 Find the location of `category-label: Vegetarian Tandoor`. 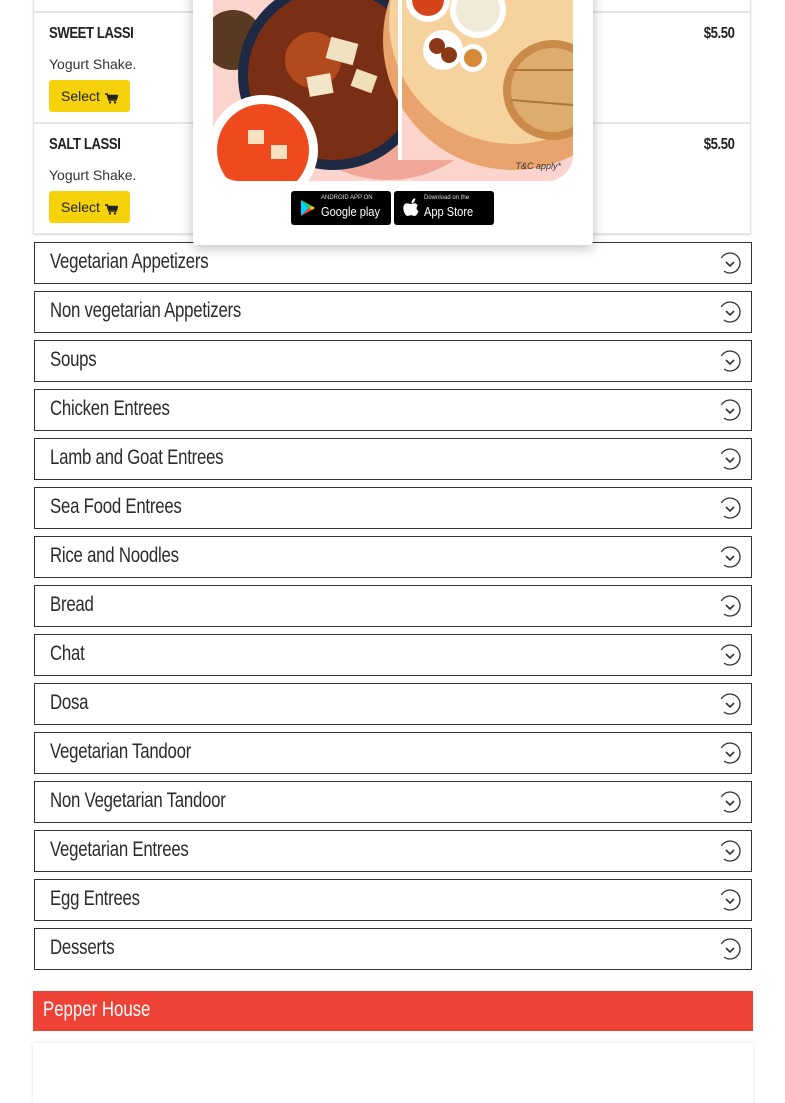

category-label: Vegetarian Tandoor is located at coordinates (121, 751).